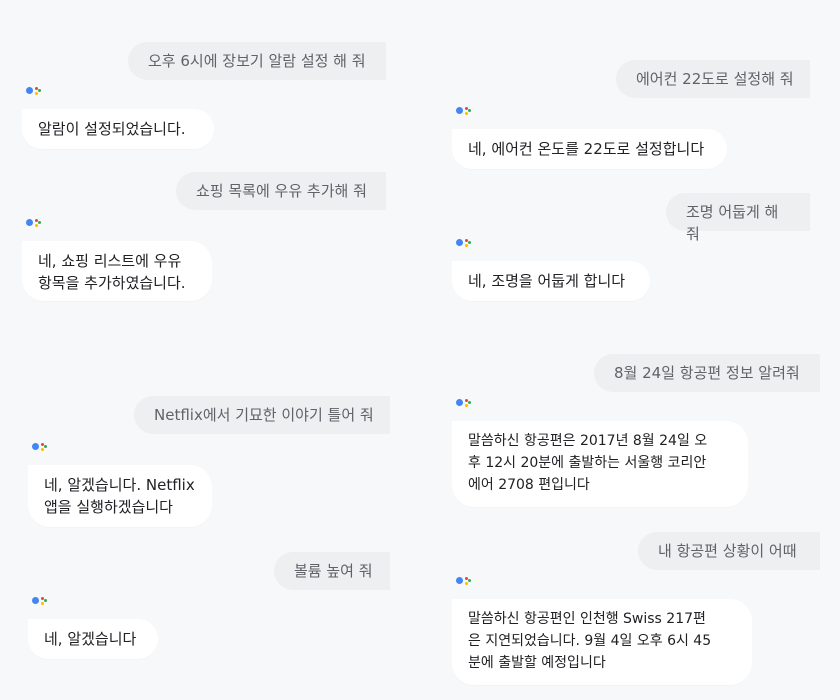 The image size is (840, 700). What do you see at coordinates (332, 571) in the screenshot?
I see `user-message-bubble: 볼륨 높여 줘` at bounding box center [332, 571].